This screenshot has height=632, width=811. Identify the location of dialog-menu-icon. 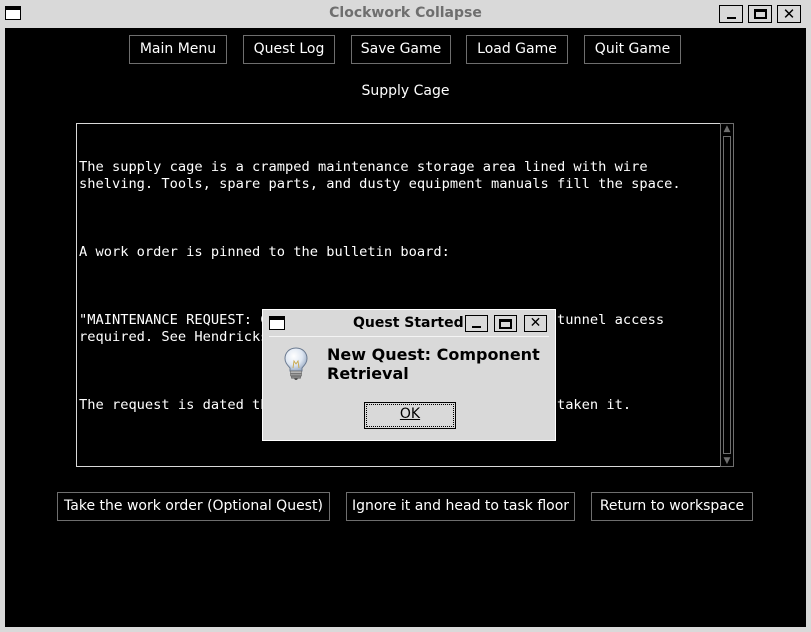
(277, 323).